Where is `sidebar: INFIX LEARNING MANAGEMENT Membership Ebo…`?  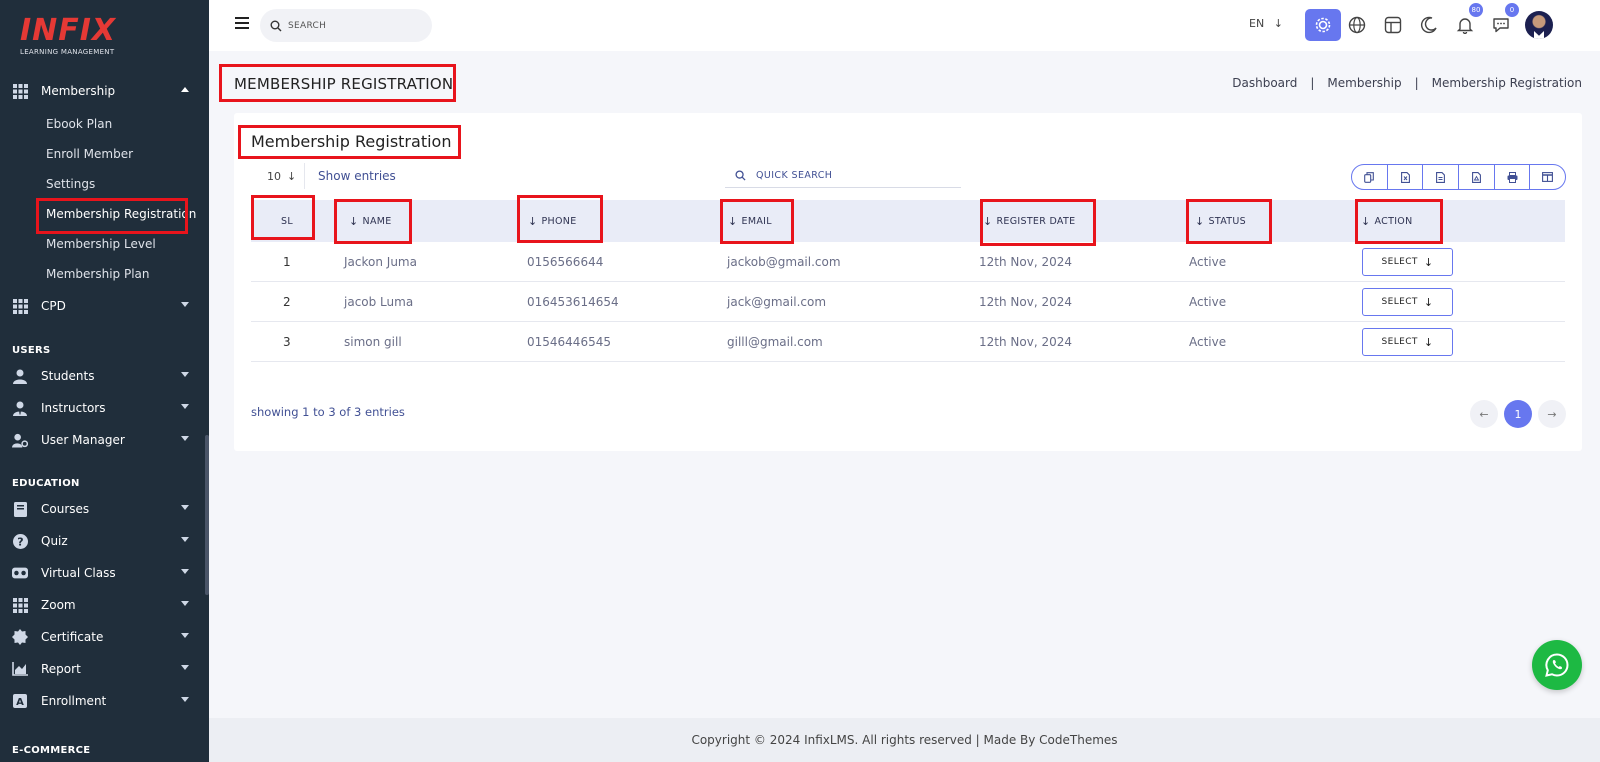 sidebar: INFIX LEARNING MANAGEMENT Membership Ebo… is located at coordinates (104, 381).